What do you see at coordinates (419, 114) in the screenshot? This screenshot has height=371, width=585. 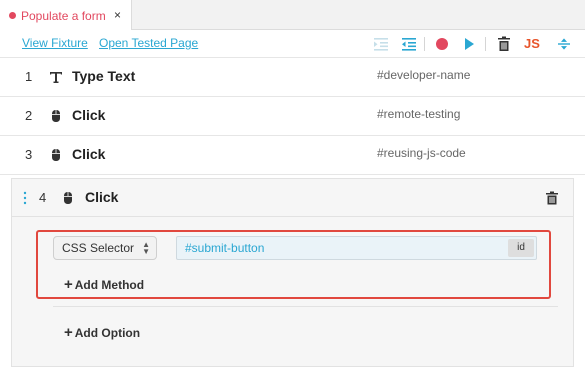 I see `command-selector: #remote-testing` at bounding box center [419, 114].